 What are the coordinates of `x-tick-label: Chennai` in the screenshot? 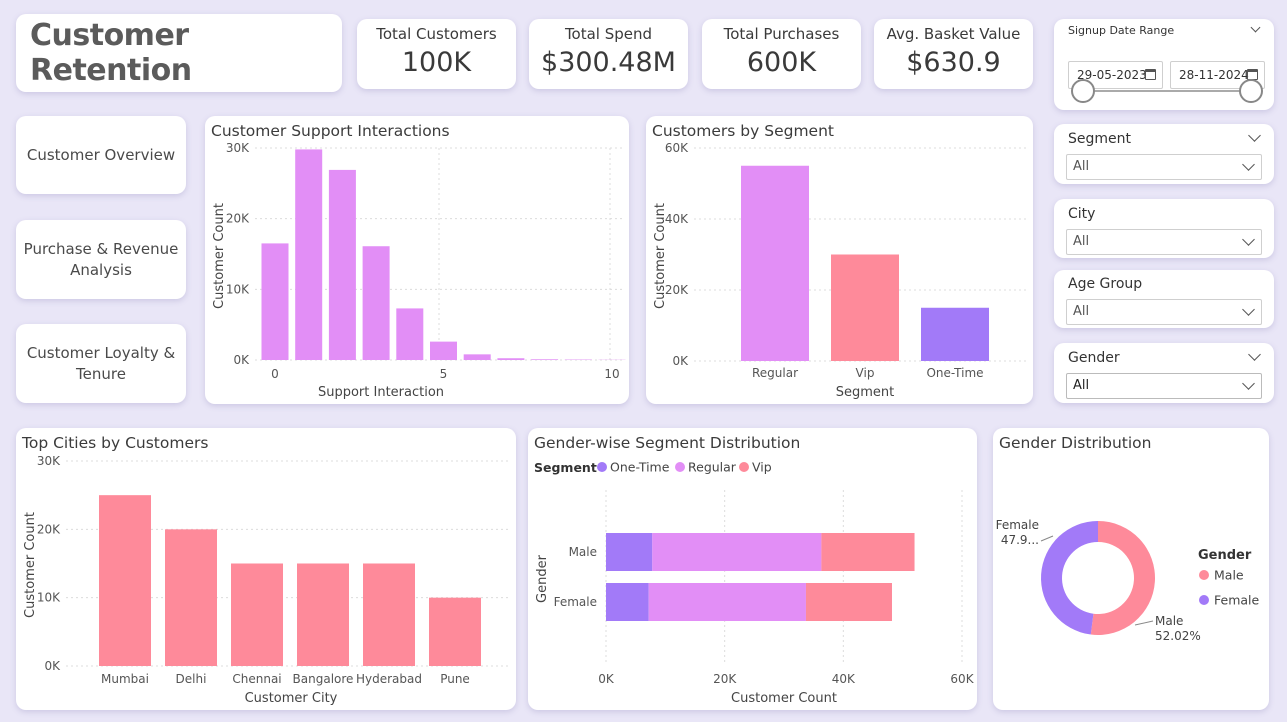 It's located at (256, 679).